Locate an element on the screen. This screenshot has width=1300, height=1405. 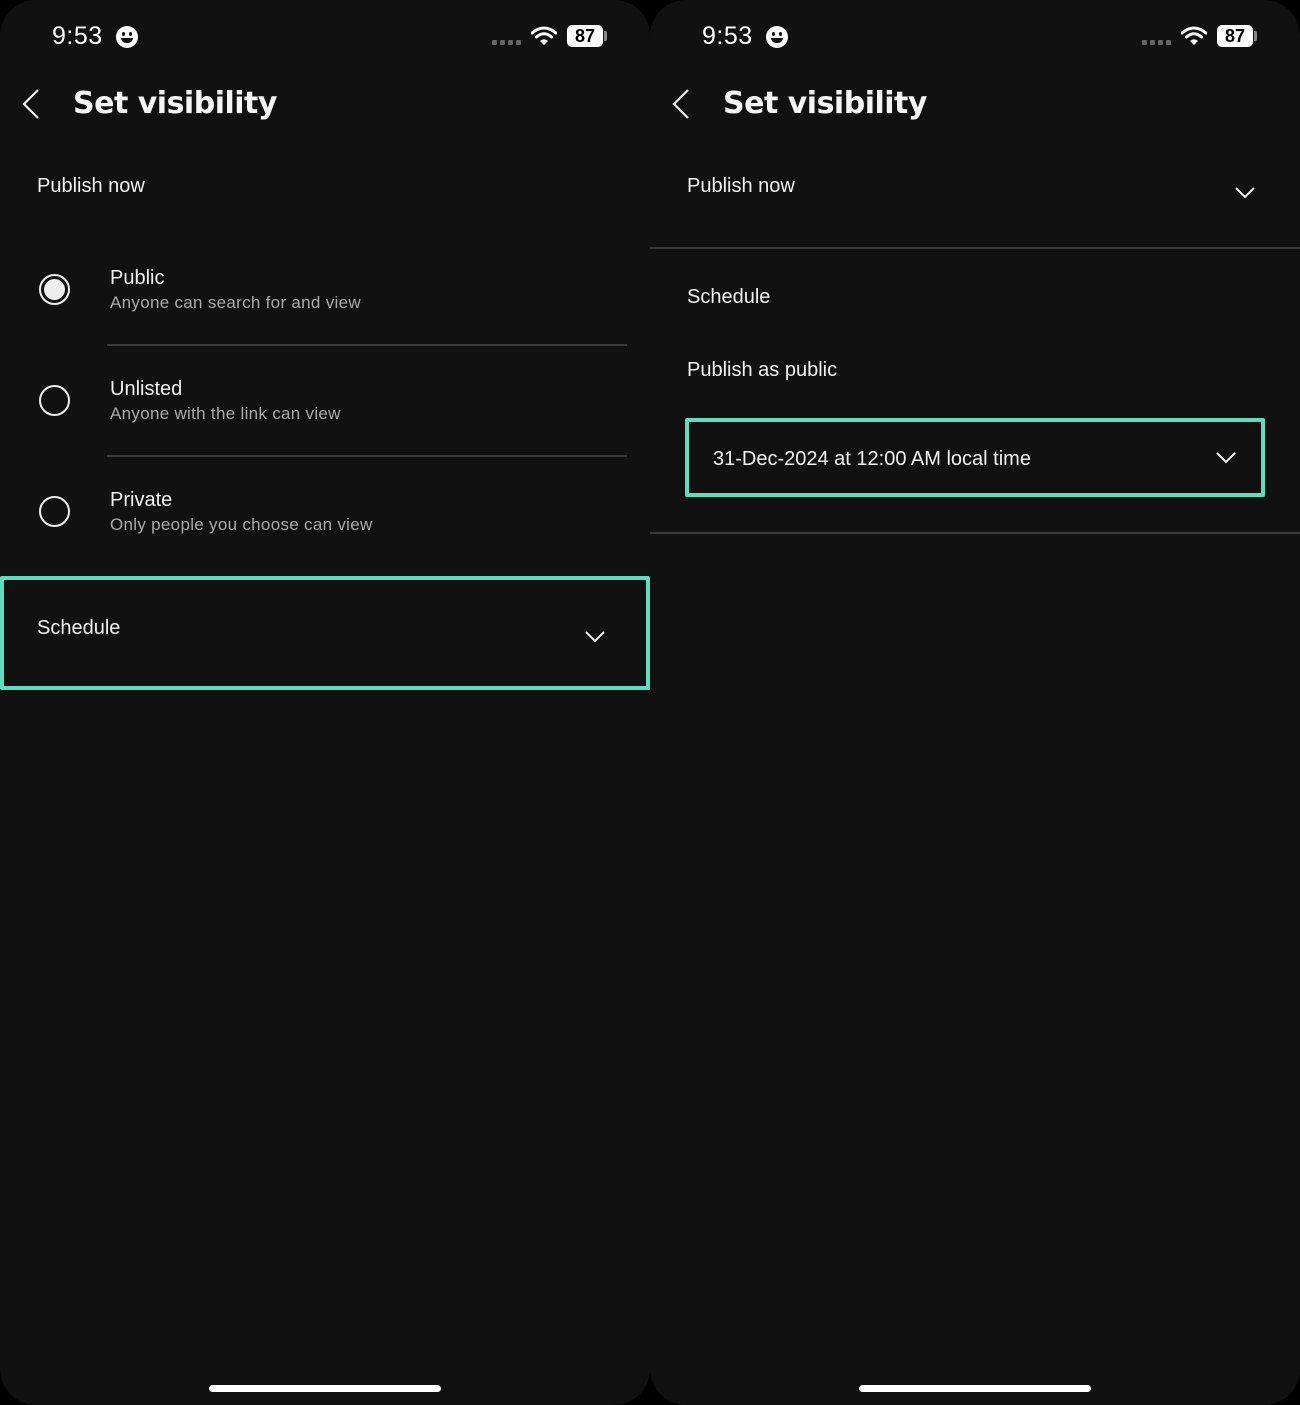
visibility-option-public: Public Anyone can search for and view is located at coordinates (325, 300).